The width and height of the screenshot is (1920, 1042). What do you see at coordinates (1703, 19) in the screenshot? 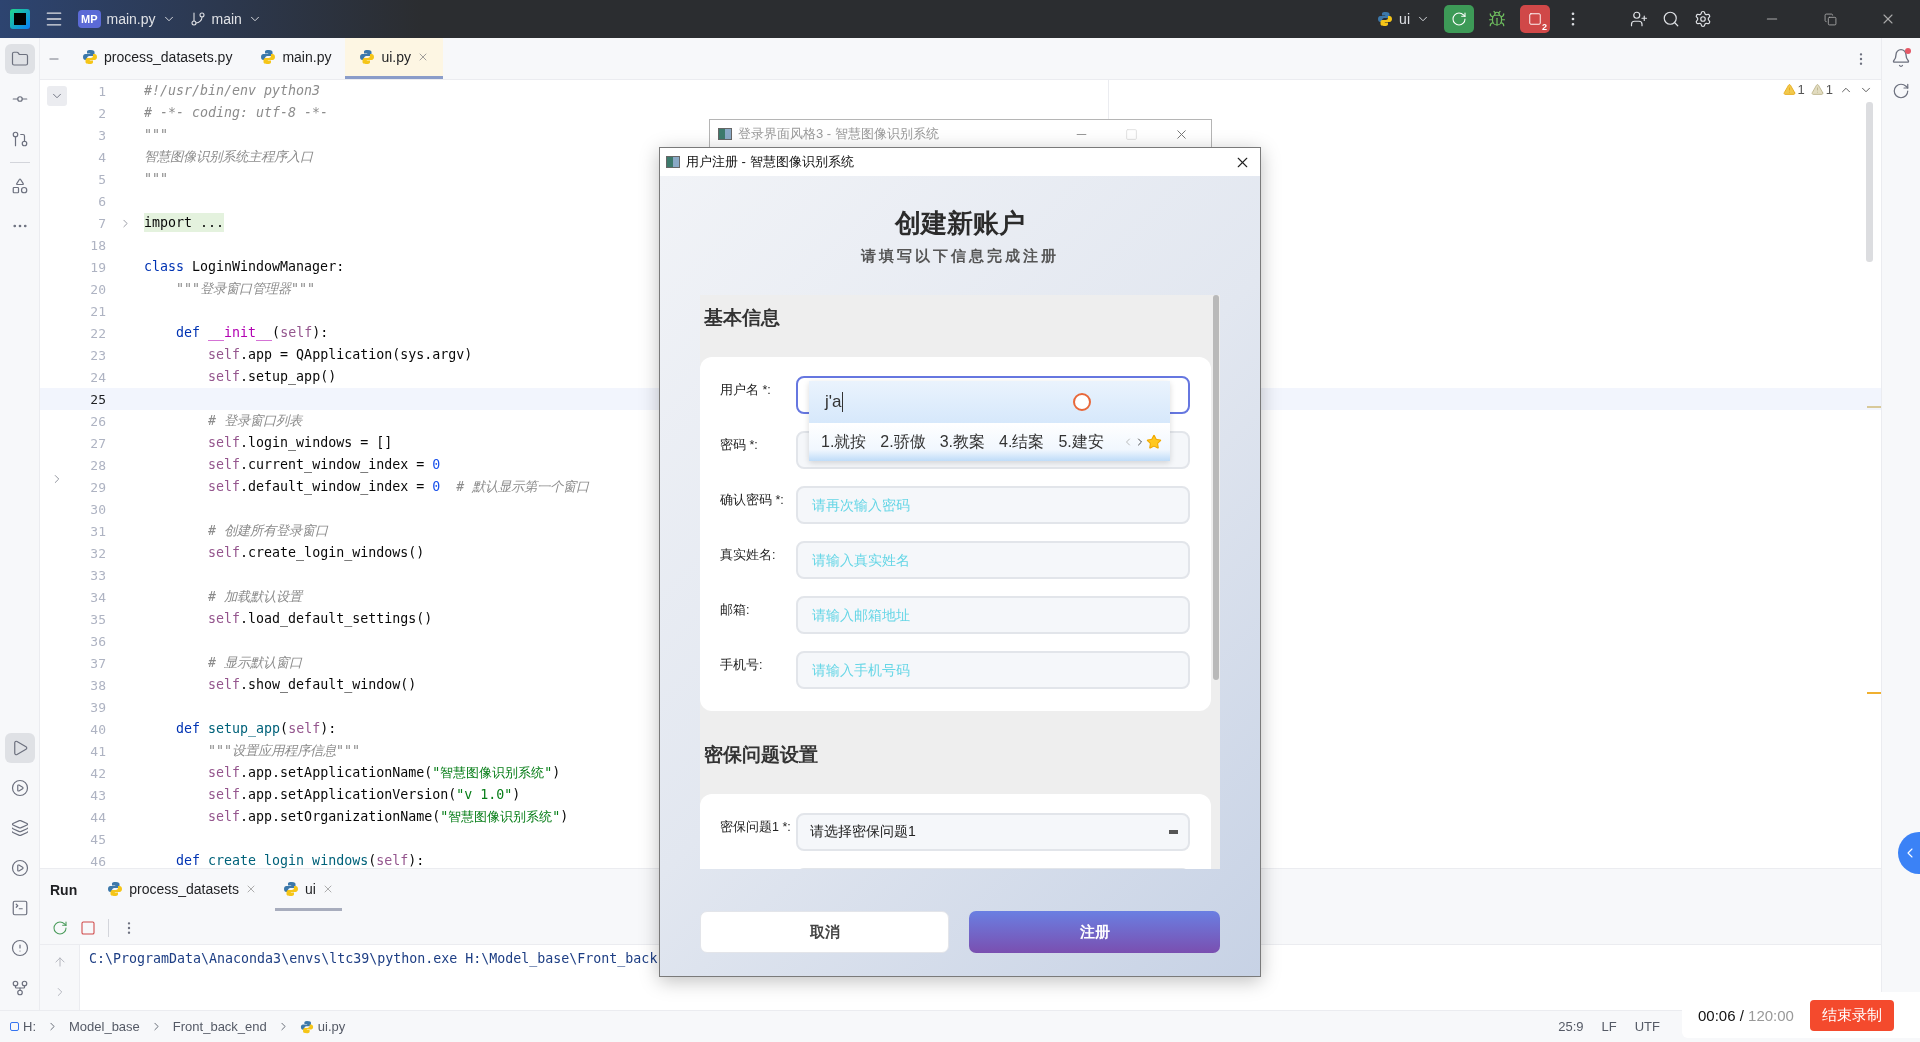
I see `settings-icon` at bounding box center [1703, 19].